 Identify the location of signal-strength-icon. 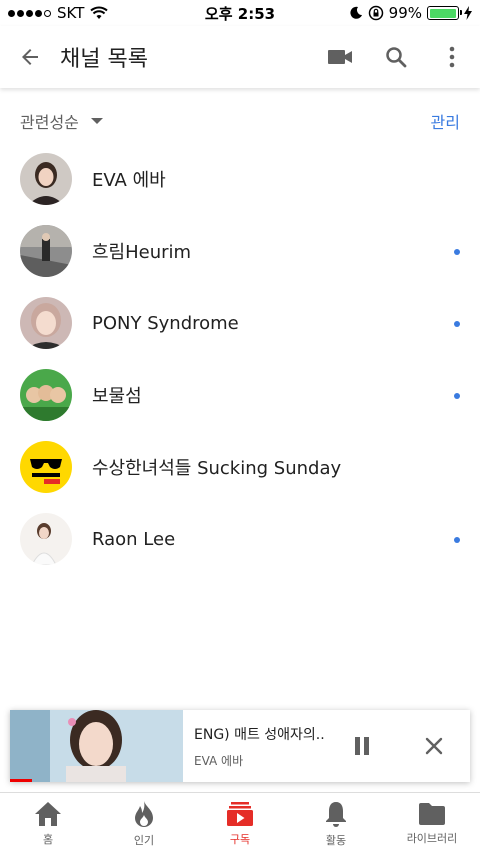
(29, 13).